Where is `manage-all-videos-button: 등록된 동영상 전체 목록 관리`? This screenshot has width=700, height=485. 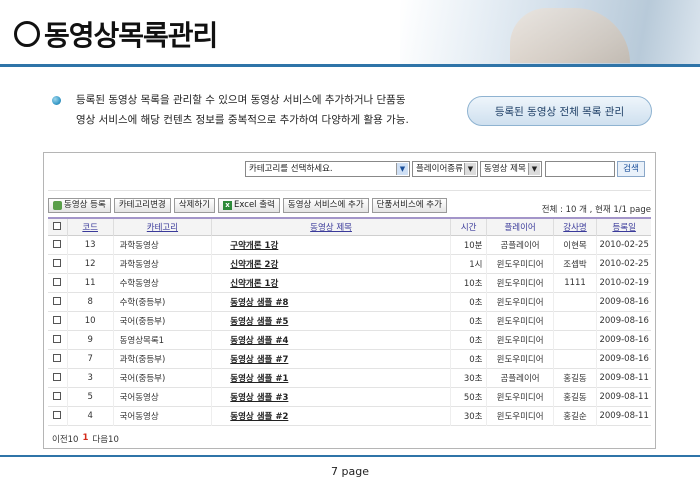
manage-all-videos-button: 등록된 동영상 전체 목록 관리 is located at coordinates (559, 111).